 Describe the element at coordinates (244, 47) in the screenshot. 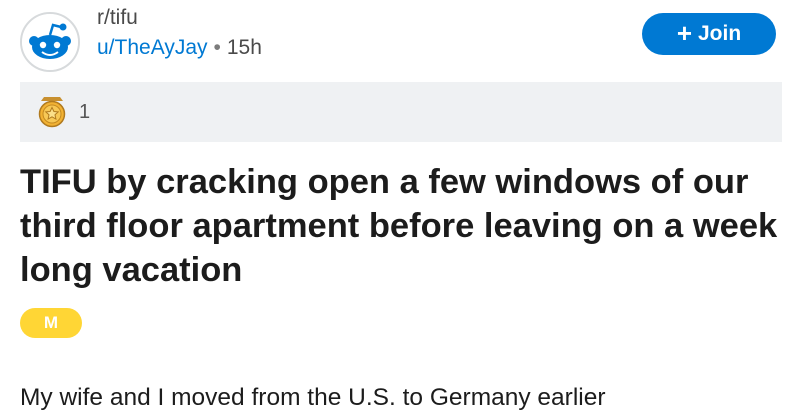

I see `post-age: 15h` at that location.